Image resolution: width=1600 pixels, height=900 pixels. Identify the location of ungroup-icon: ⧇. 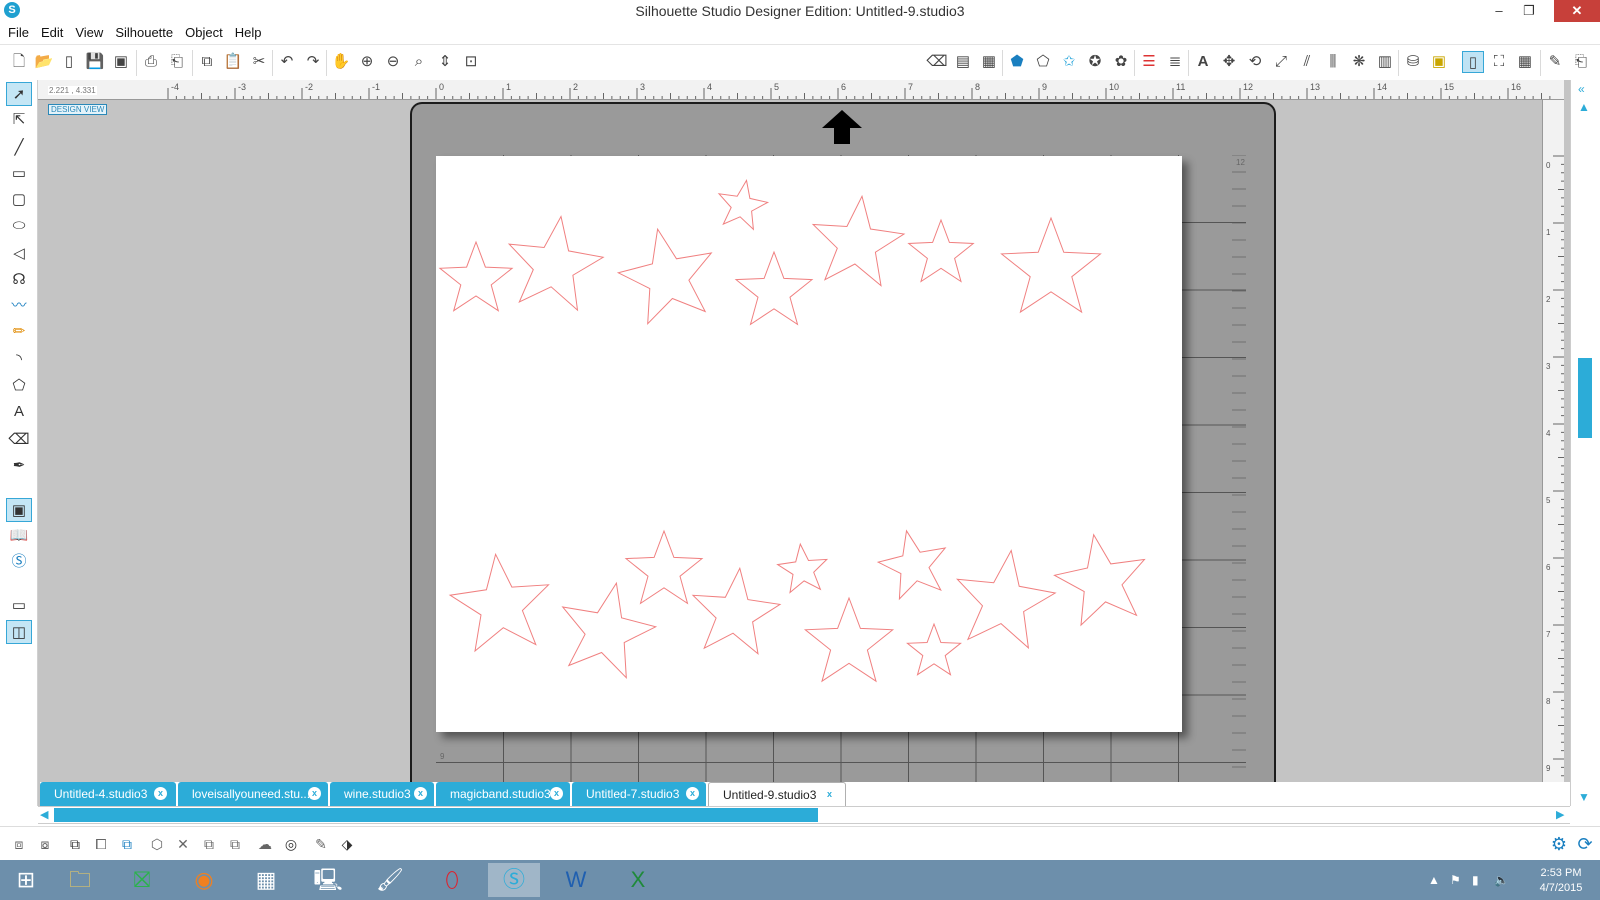
(45, 844).